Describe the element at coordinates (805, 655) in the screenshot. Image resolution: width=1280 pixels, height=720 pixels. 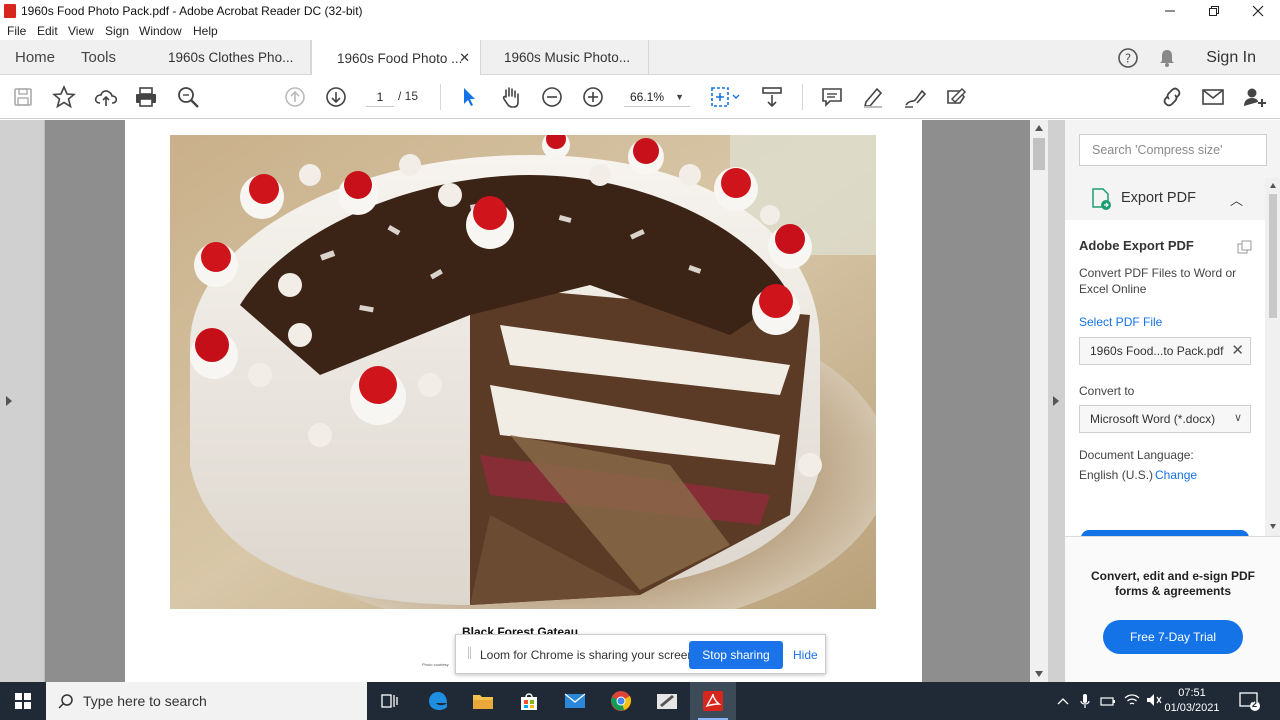
I see `hide-link: Hide` at that location.